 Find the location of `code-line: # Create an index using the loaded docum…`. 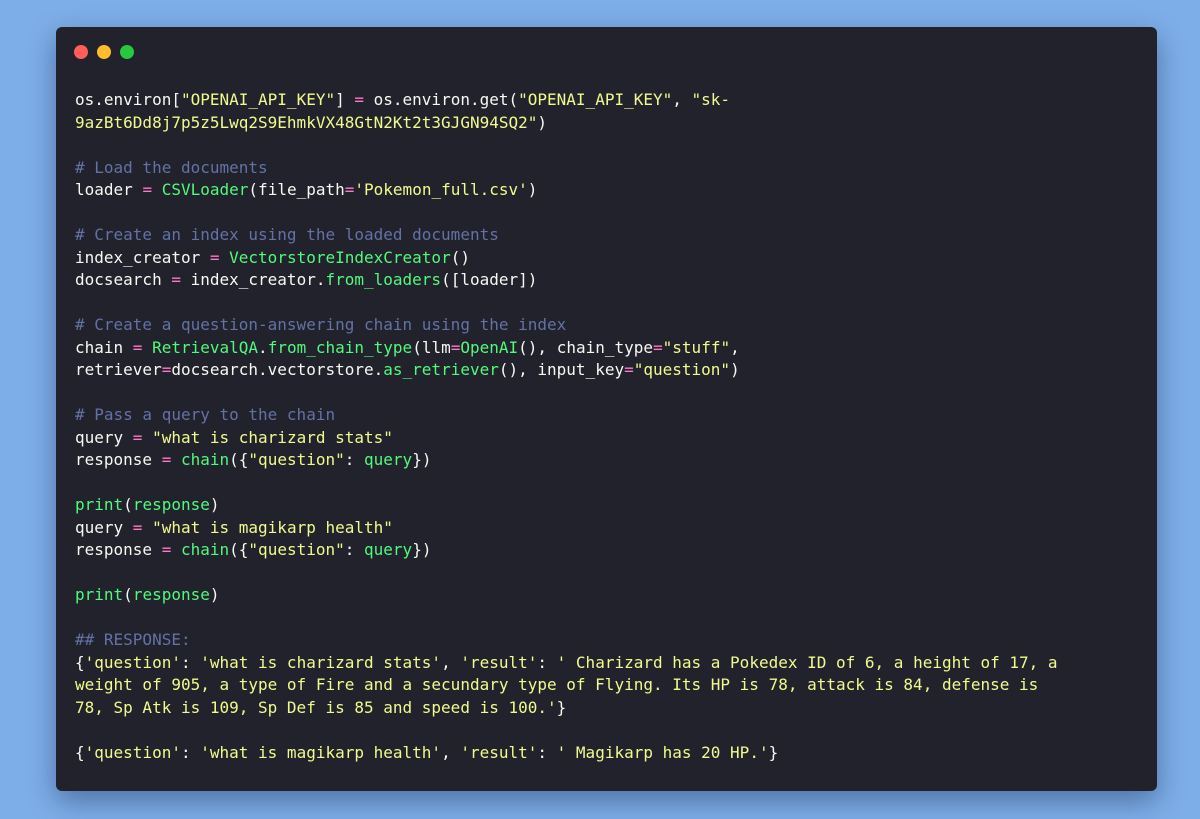

code-line: # Create an index using the loaded docum… is located at coordinates (604, 235).